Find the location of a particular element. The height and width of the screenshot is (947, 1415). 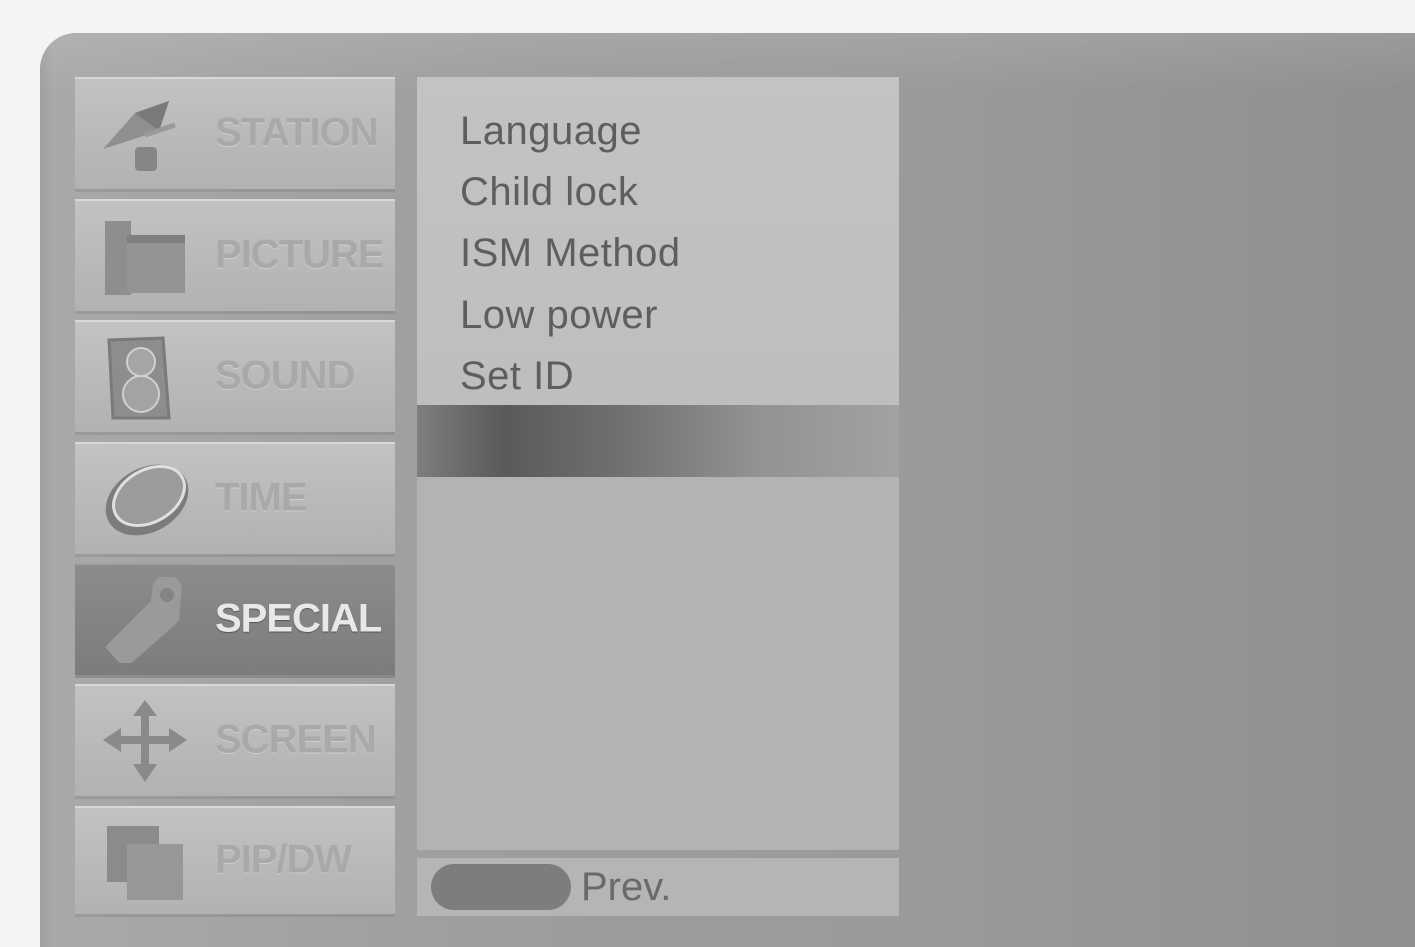

footer-bar: Prev. is located at coordinates (658, 887).